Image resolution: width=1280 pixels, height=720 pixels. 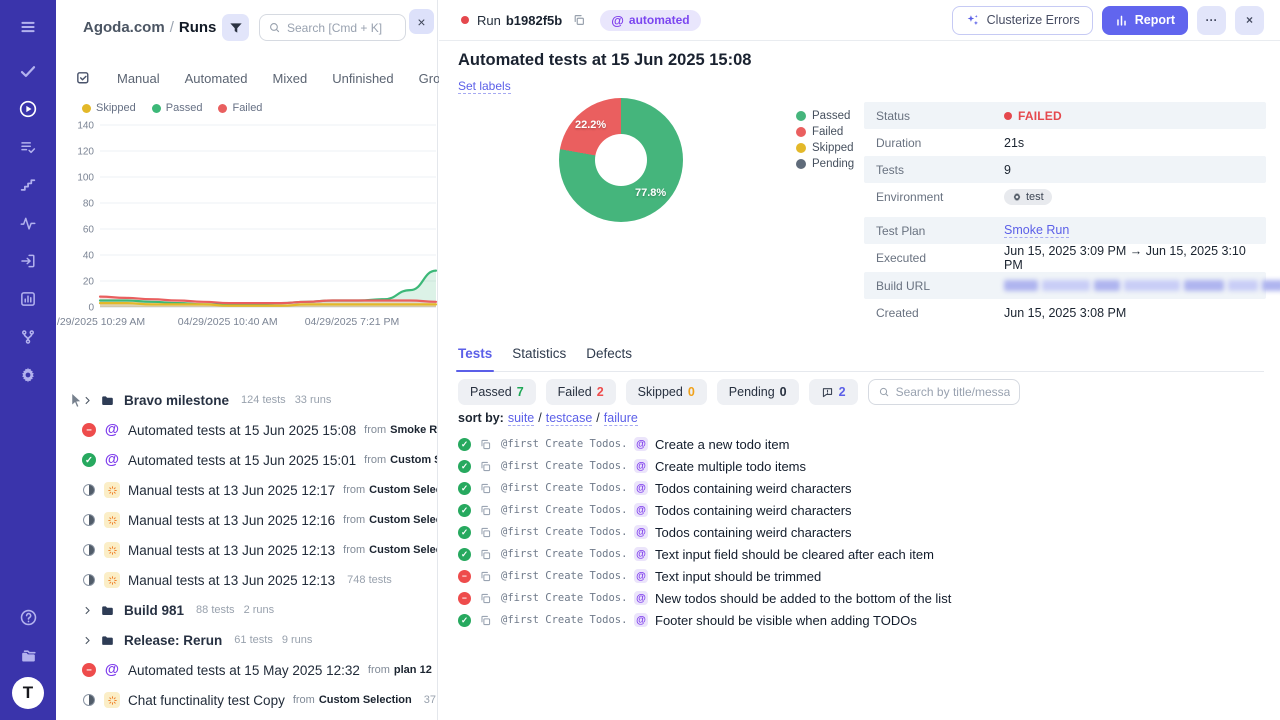 What do you see at coordinates (342, 27) in the screenshot?
I see `search-input` at bounding box center [342, 27].